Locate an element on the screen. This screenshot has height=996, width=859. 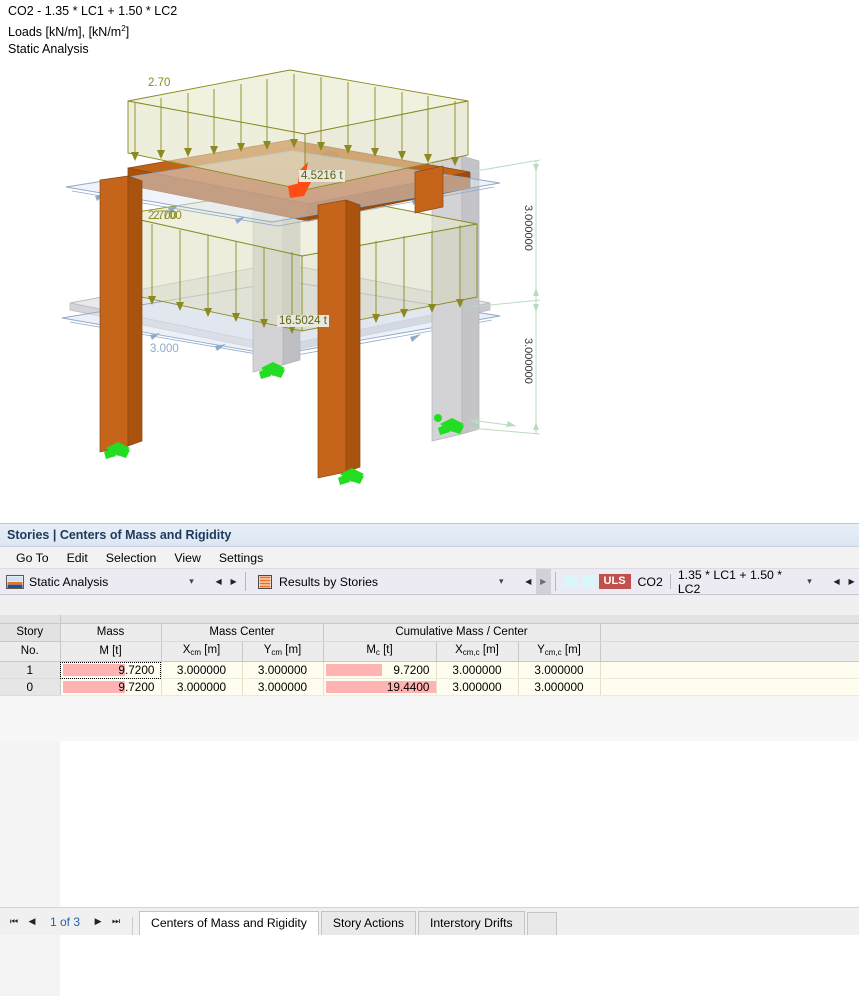
col-header-blank is located at coordinates (729, 651).